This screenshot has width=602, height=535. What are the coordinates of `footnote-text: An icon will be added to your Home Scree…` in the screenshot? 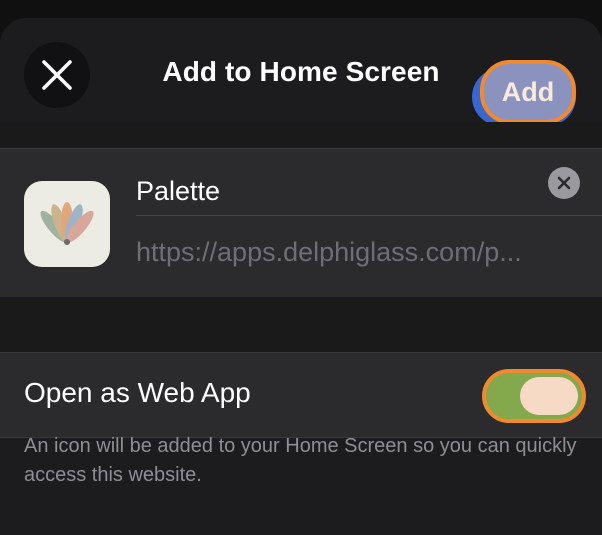 It's located at (300, 460).